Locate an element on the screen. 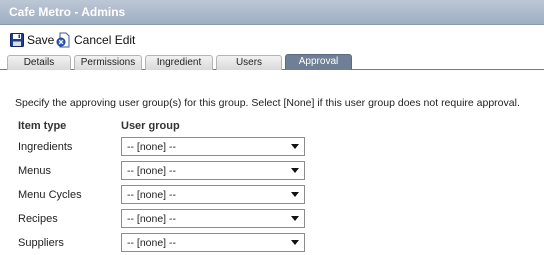  ingredients-user-group-select: -- [none] -- is located at coordinates (213, 146).